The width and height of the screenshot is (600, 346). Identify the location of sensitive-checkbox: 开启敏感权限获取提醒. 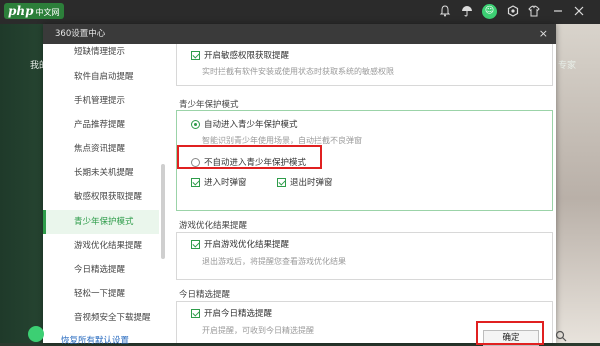
(240, 55).